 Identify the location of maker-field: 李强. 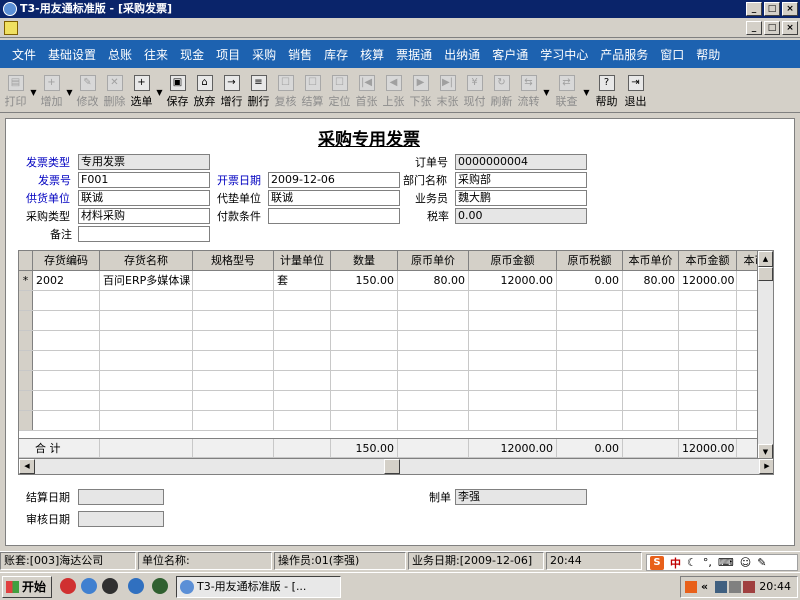
(521, 497).